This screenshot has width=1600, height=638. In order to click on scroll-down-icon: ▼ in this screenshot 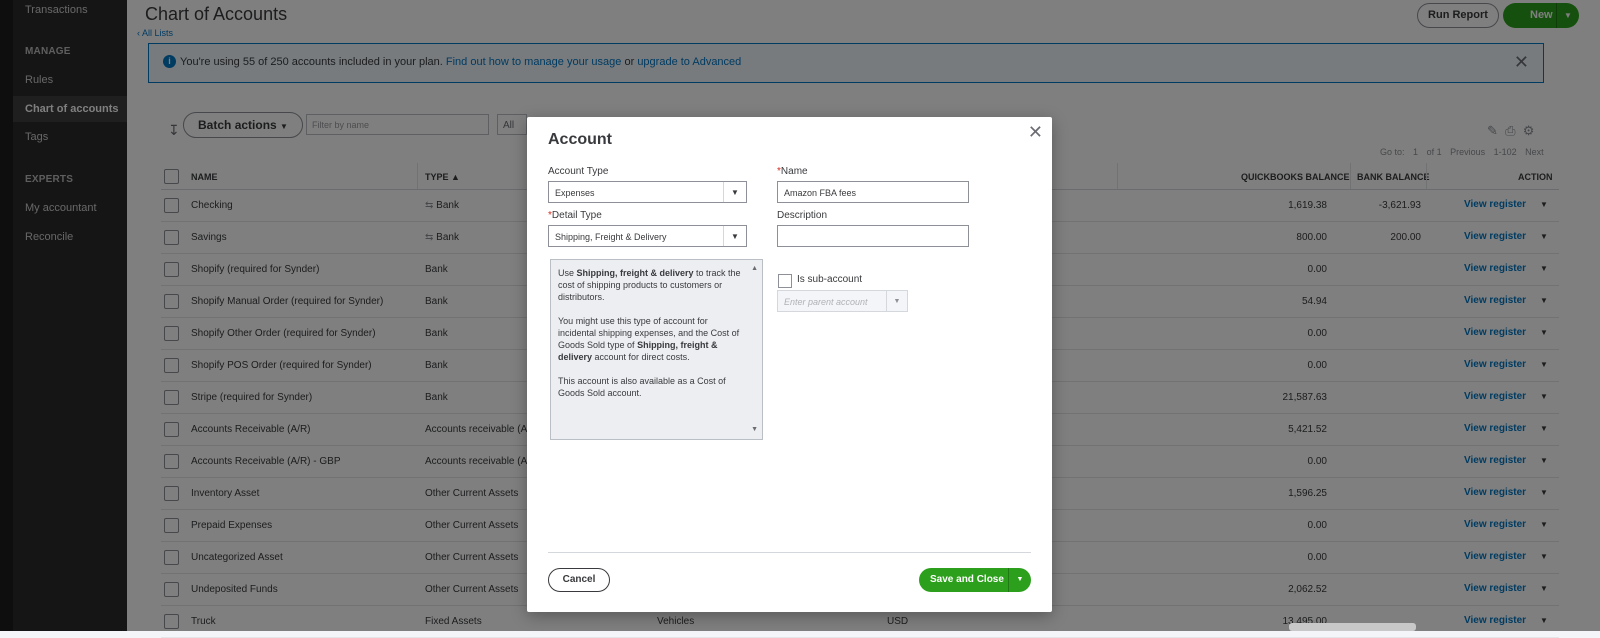, I will do `click(754, 430)`.